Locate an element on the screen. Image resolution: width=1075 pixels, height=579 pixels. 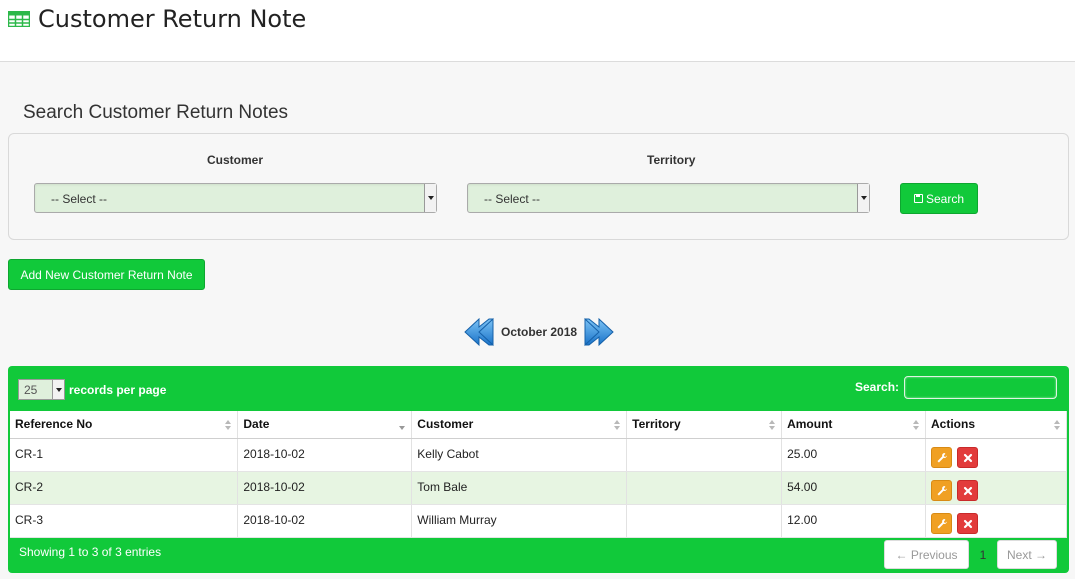
sort-desc-icon is located at coordinates (402, 425).